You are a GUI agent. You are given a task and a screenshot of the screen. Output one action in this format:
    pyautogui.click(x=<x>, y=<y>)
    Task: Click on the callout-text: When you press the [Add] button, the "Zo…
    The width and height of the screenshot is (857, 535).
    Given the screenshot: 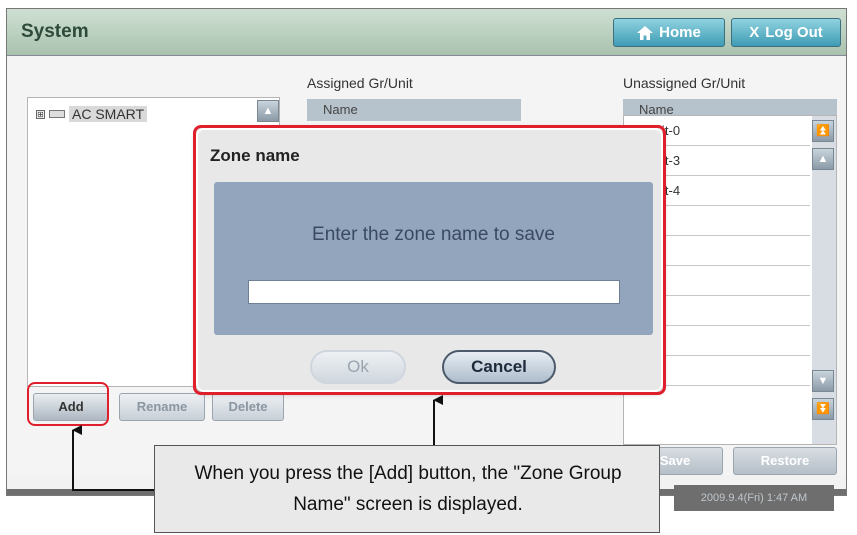 What is the action you would take?
    pyautogui.click(x=408, y=489)
    